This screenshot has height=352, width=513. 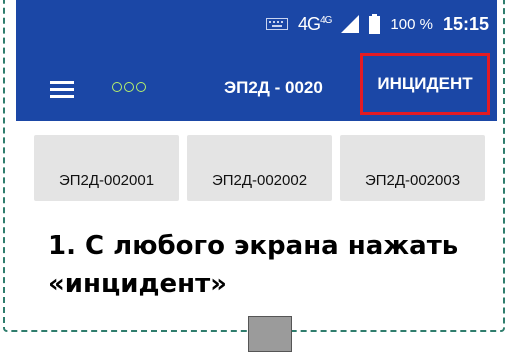 I want to click on status-indicators: 4G4G 100 % 15:15, so click(x=377, y=24).